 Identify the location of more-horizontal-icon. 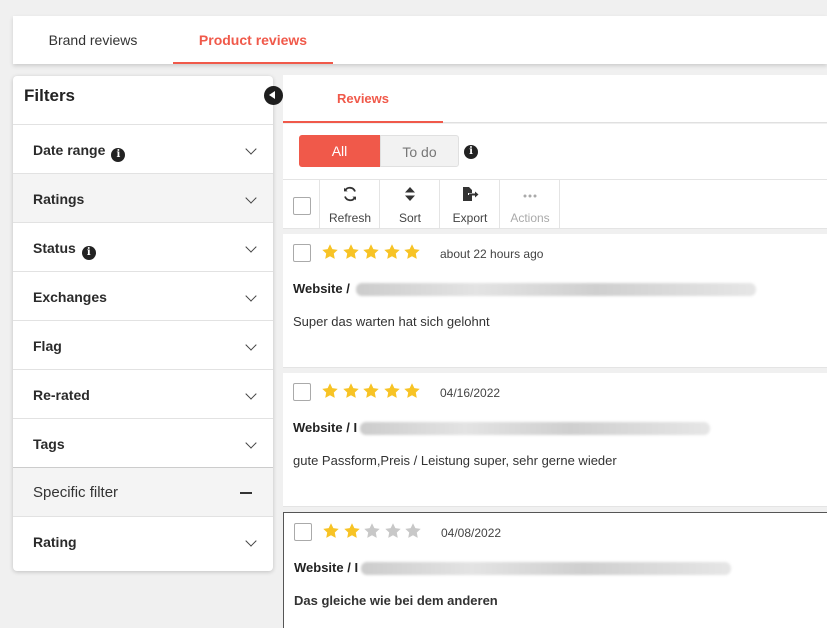
(530, 195).